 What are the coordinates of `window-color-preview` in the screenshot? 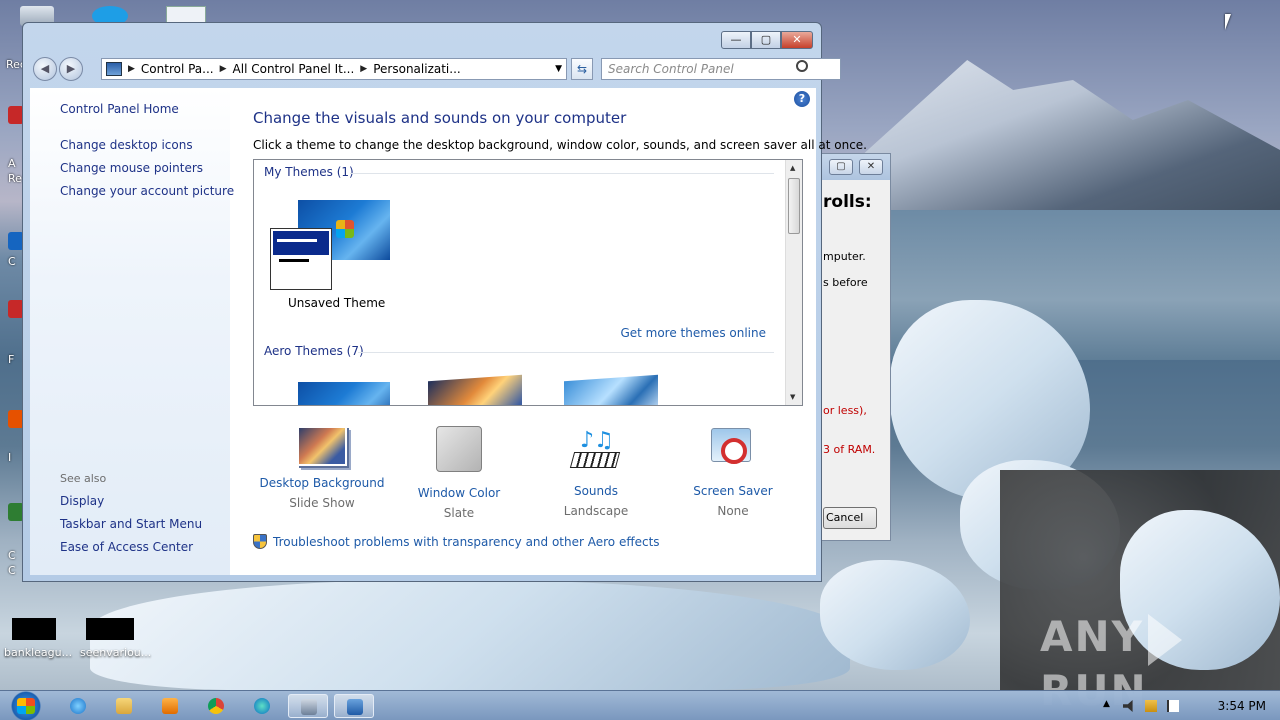 It's located at (301, 259).